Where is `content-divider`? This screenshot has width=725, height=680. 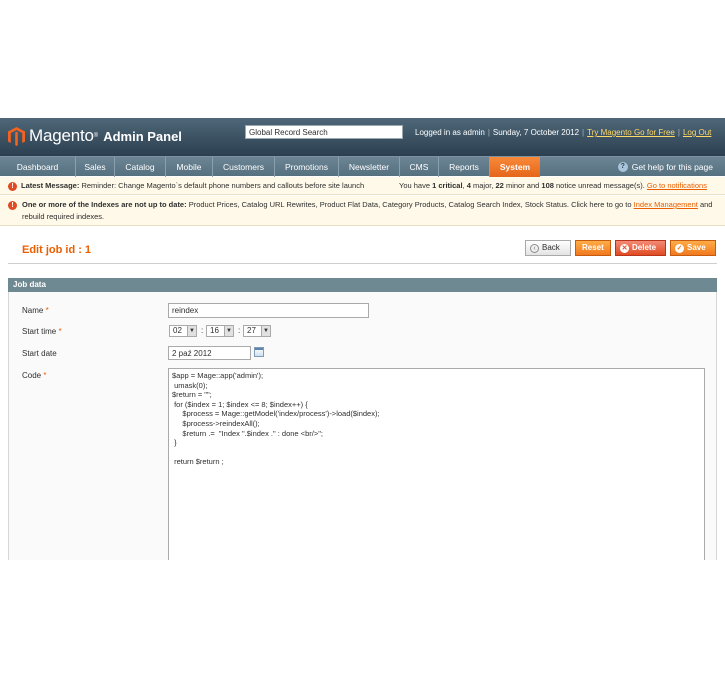 content-divider is located at coordinates (362, 263).